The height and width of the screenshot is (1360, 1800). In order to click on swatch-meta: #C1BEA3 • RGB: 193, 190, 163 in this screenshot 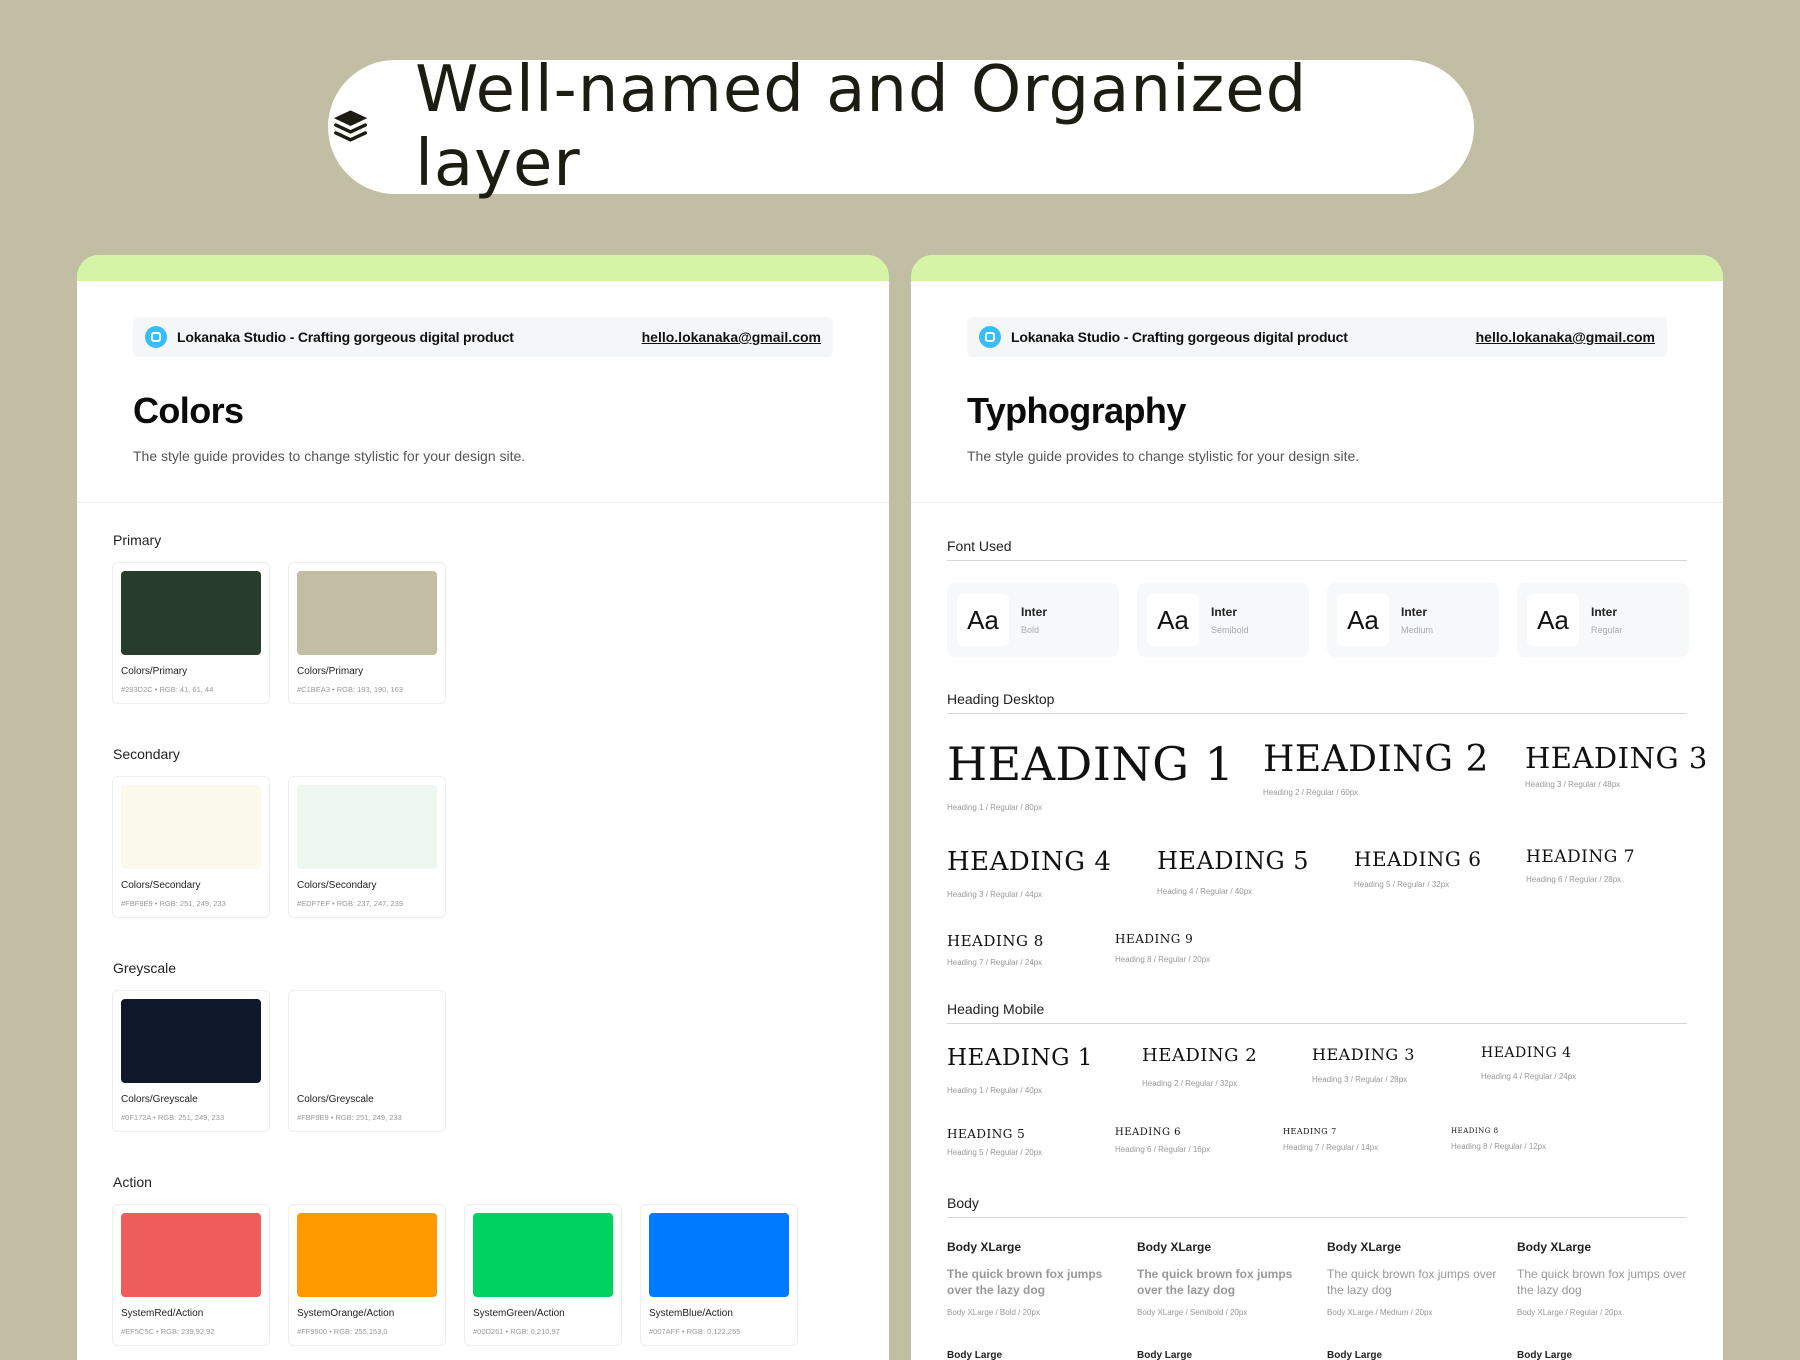, I will do `click(350, 689)`.